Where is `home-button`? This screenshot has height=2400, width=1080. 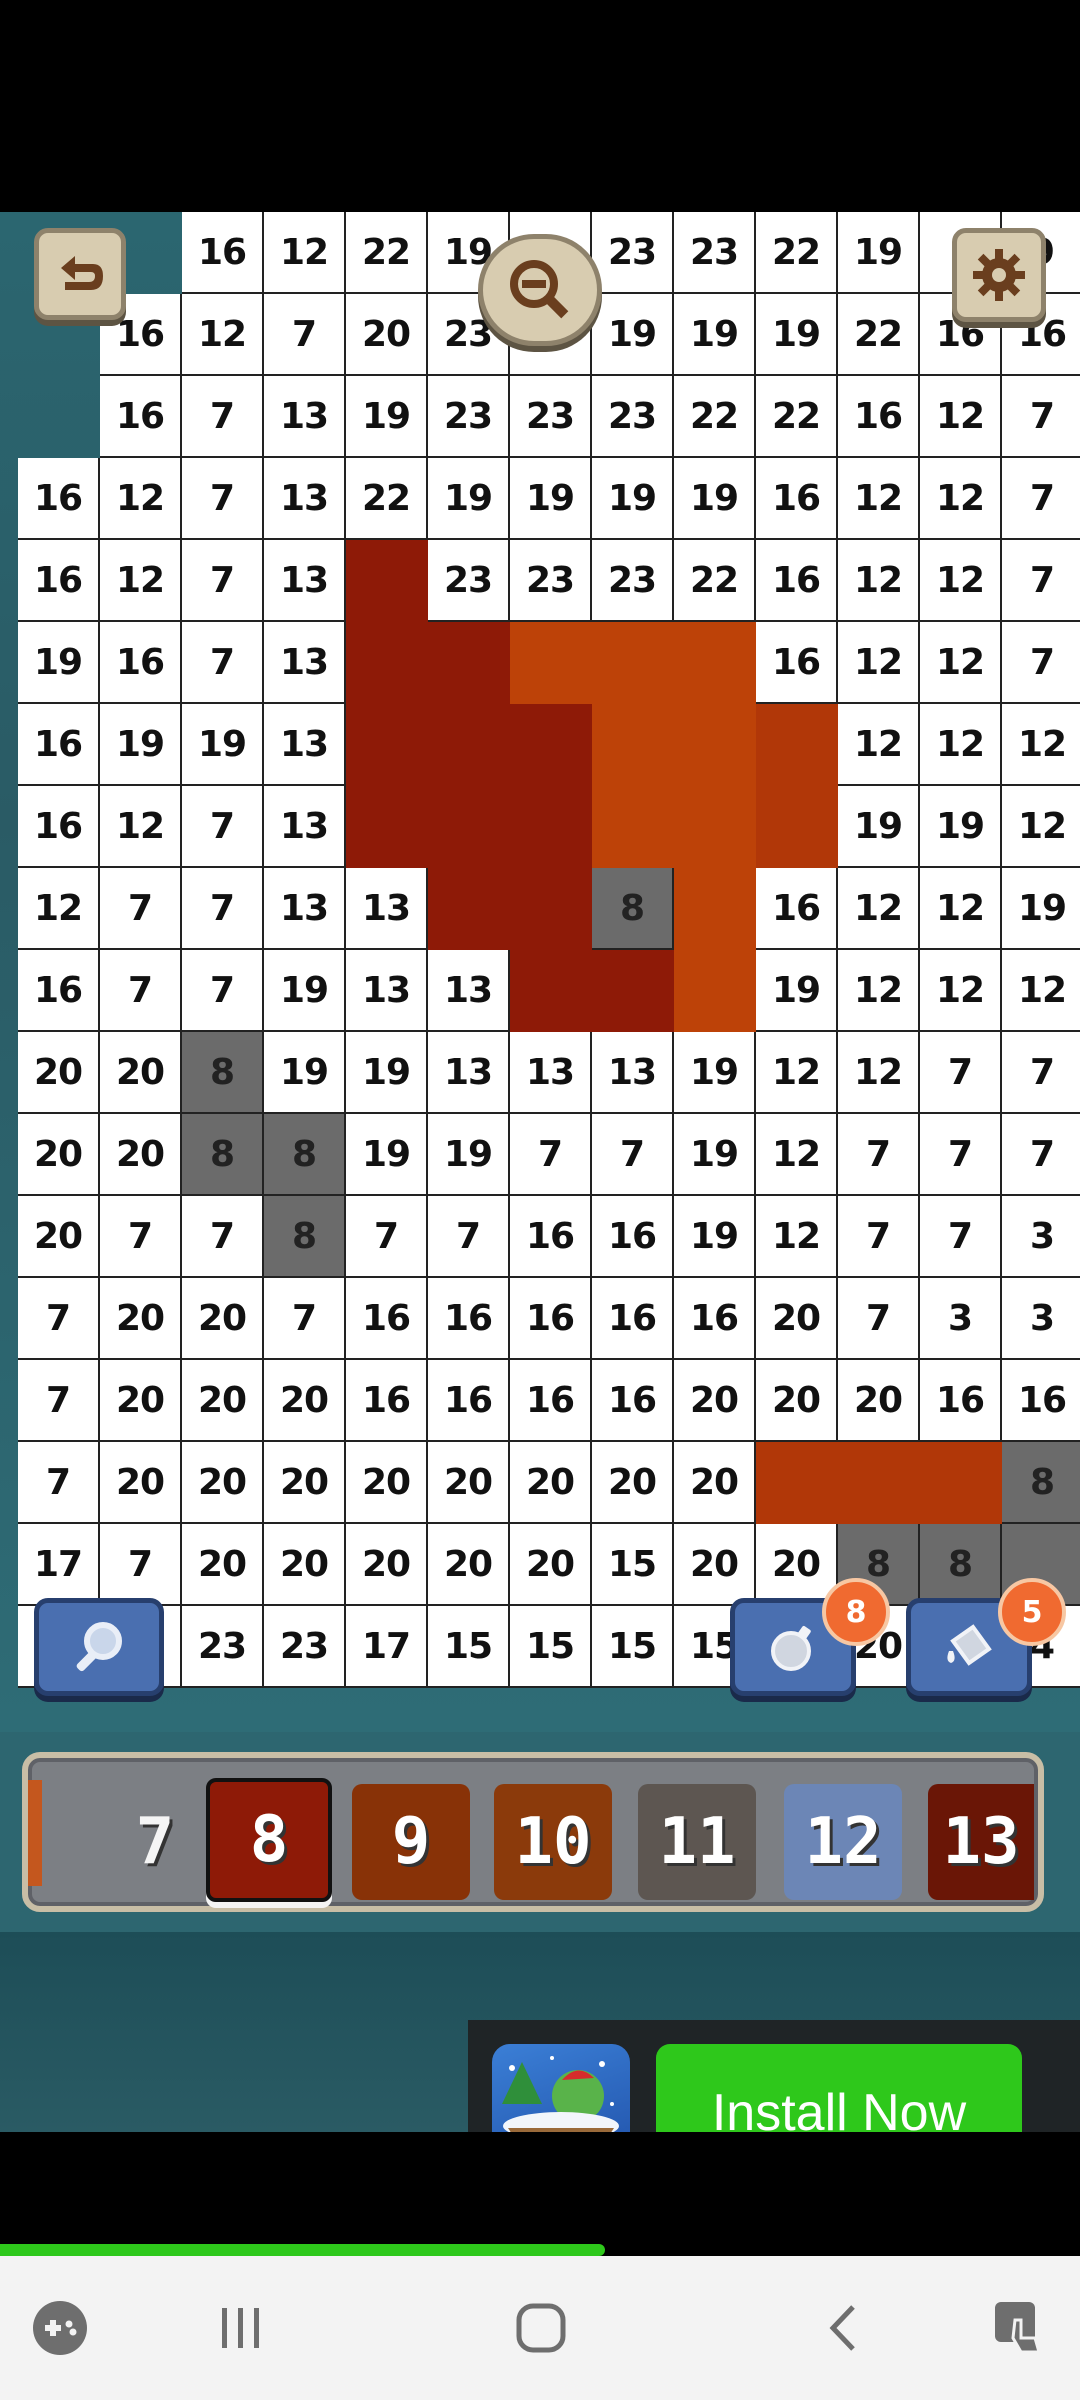 home-button is located at coordinates (541, 2328).